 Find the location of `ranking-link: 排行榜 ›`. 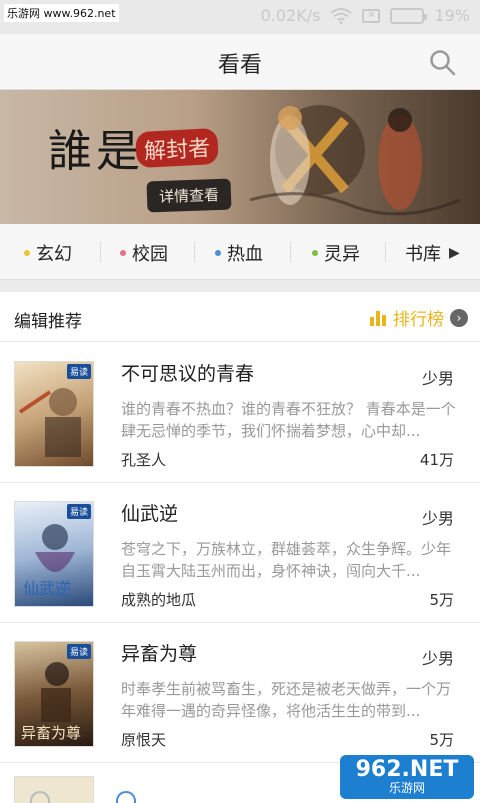

ranking-link: 排行榜 › is located at coordinates (418, 317).